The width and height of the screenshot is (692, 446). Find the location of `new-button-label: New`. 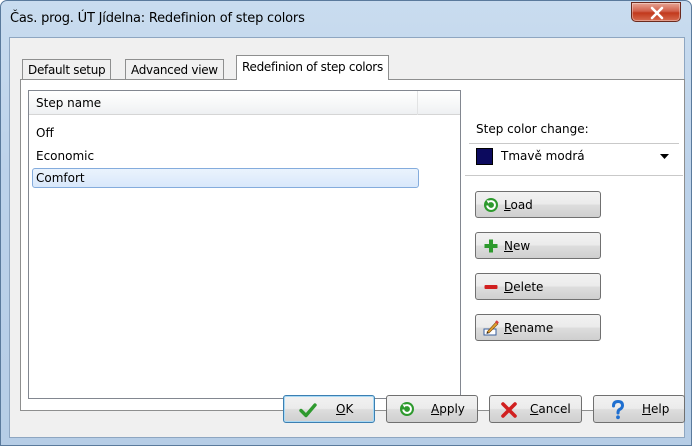

new-button-label: New is located at coordinates (517, 246).